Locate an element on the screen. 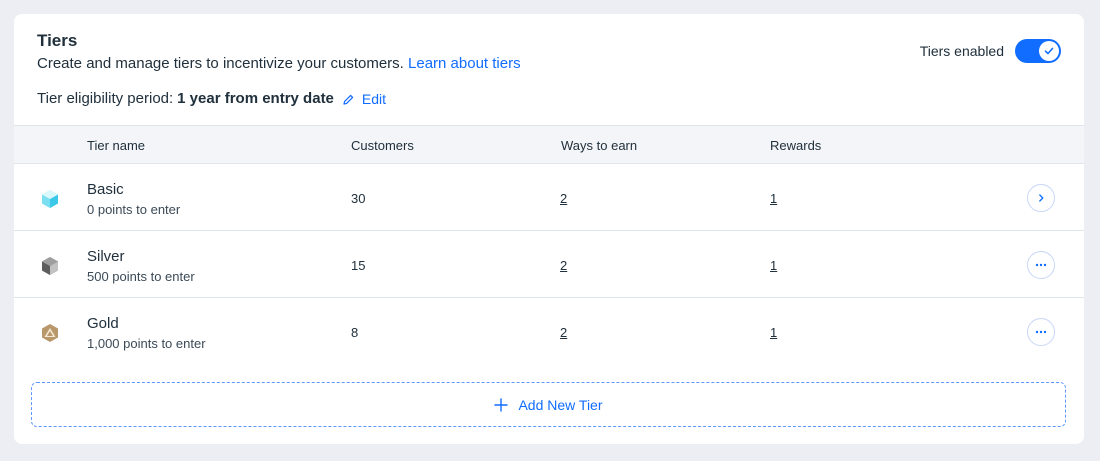  tiers-enabled-label: Tiers enabled is located at coordinates (961, 51).